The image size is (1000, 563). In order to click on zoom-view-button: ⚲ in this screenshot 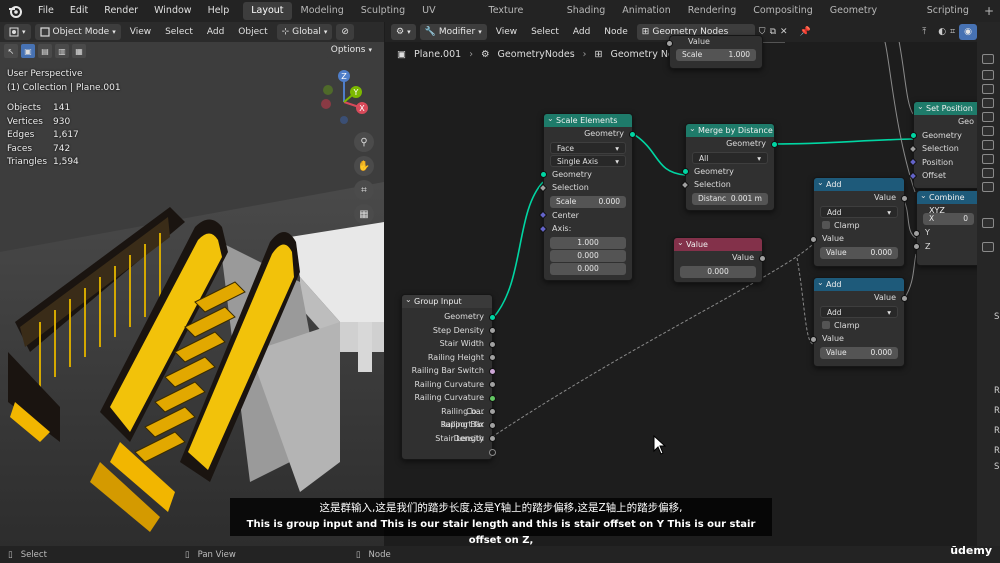, I will do `click(364, 142)`.